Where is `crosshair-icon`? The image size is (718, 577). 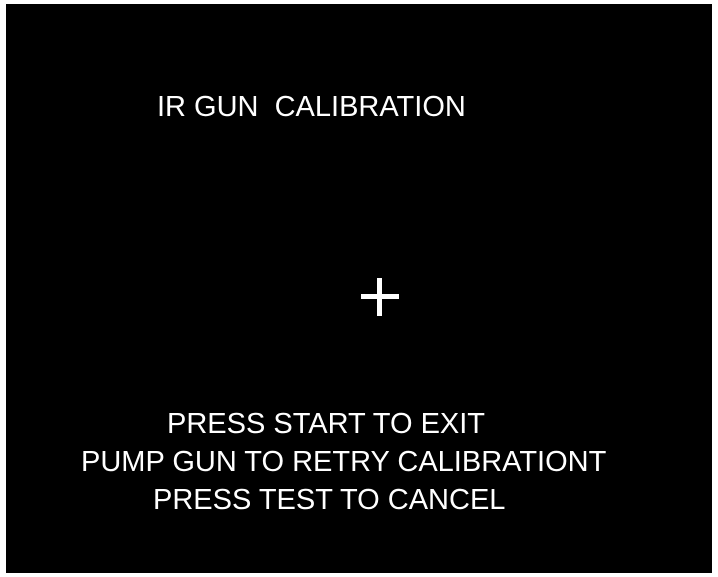
crosshair-icon is located at coordinates (380, 297).